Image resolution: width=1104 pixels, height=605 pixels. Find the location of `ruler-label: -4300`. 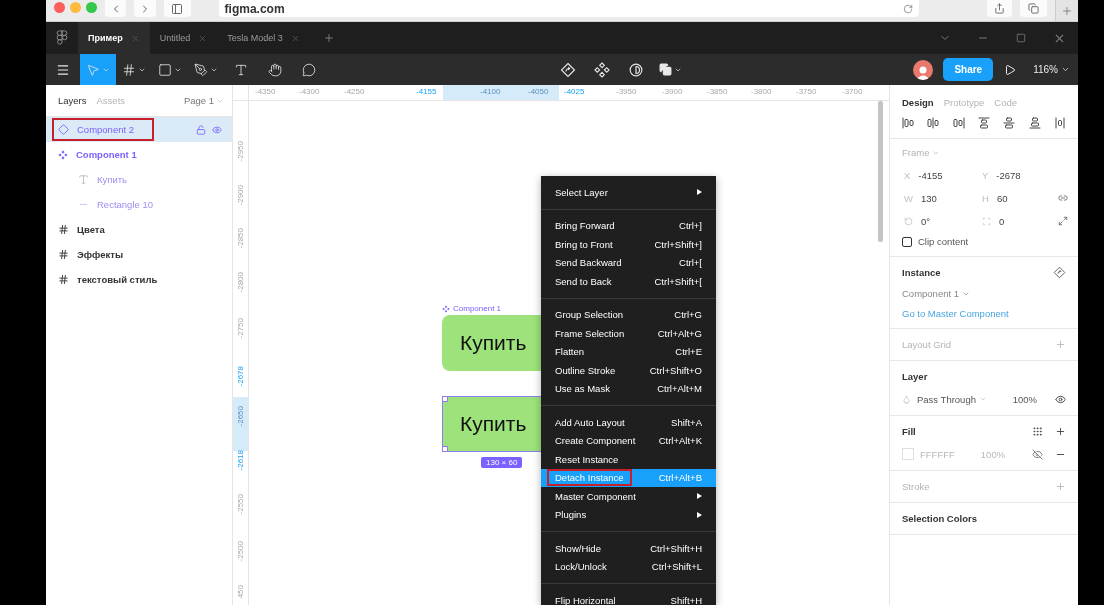

ruler-label: -4300 is located at coordinates (309, 91).